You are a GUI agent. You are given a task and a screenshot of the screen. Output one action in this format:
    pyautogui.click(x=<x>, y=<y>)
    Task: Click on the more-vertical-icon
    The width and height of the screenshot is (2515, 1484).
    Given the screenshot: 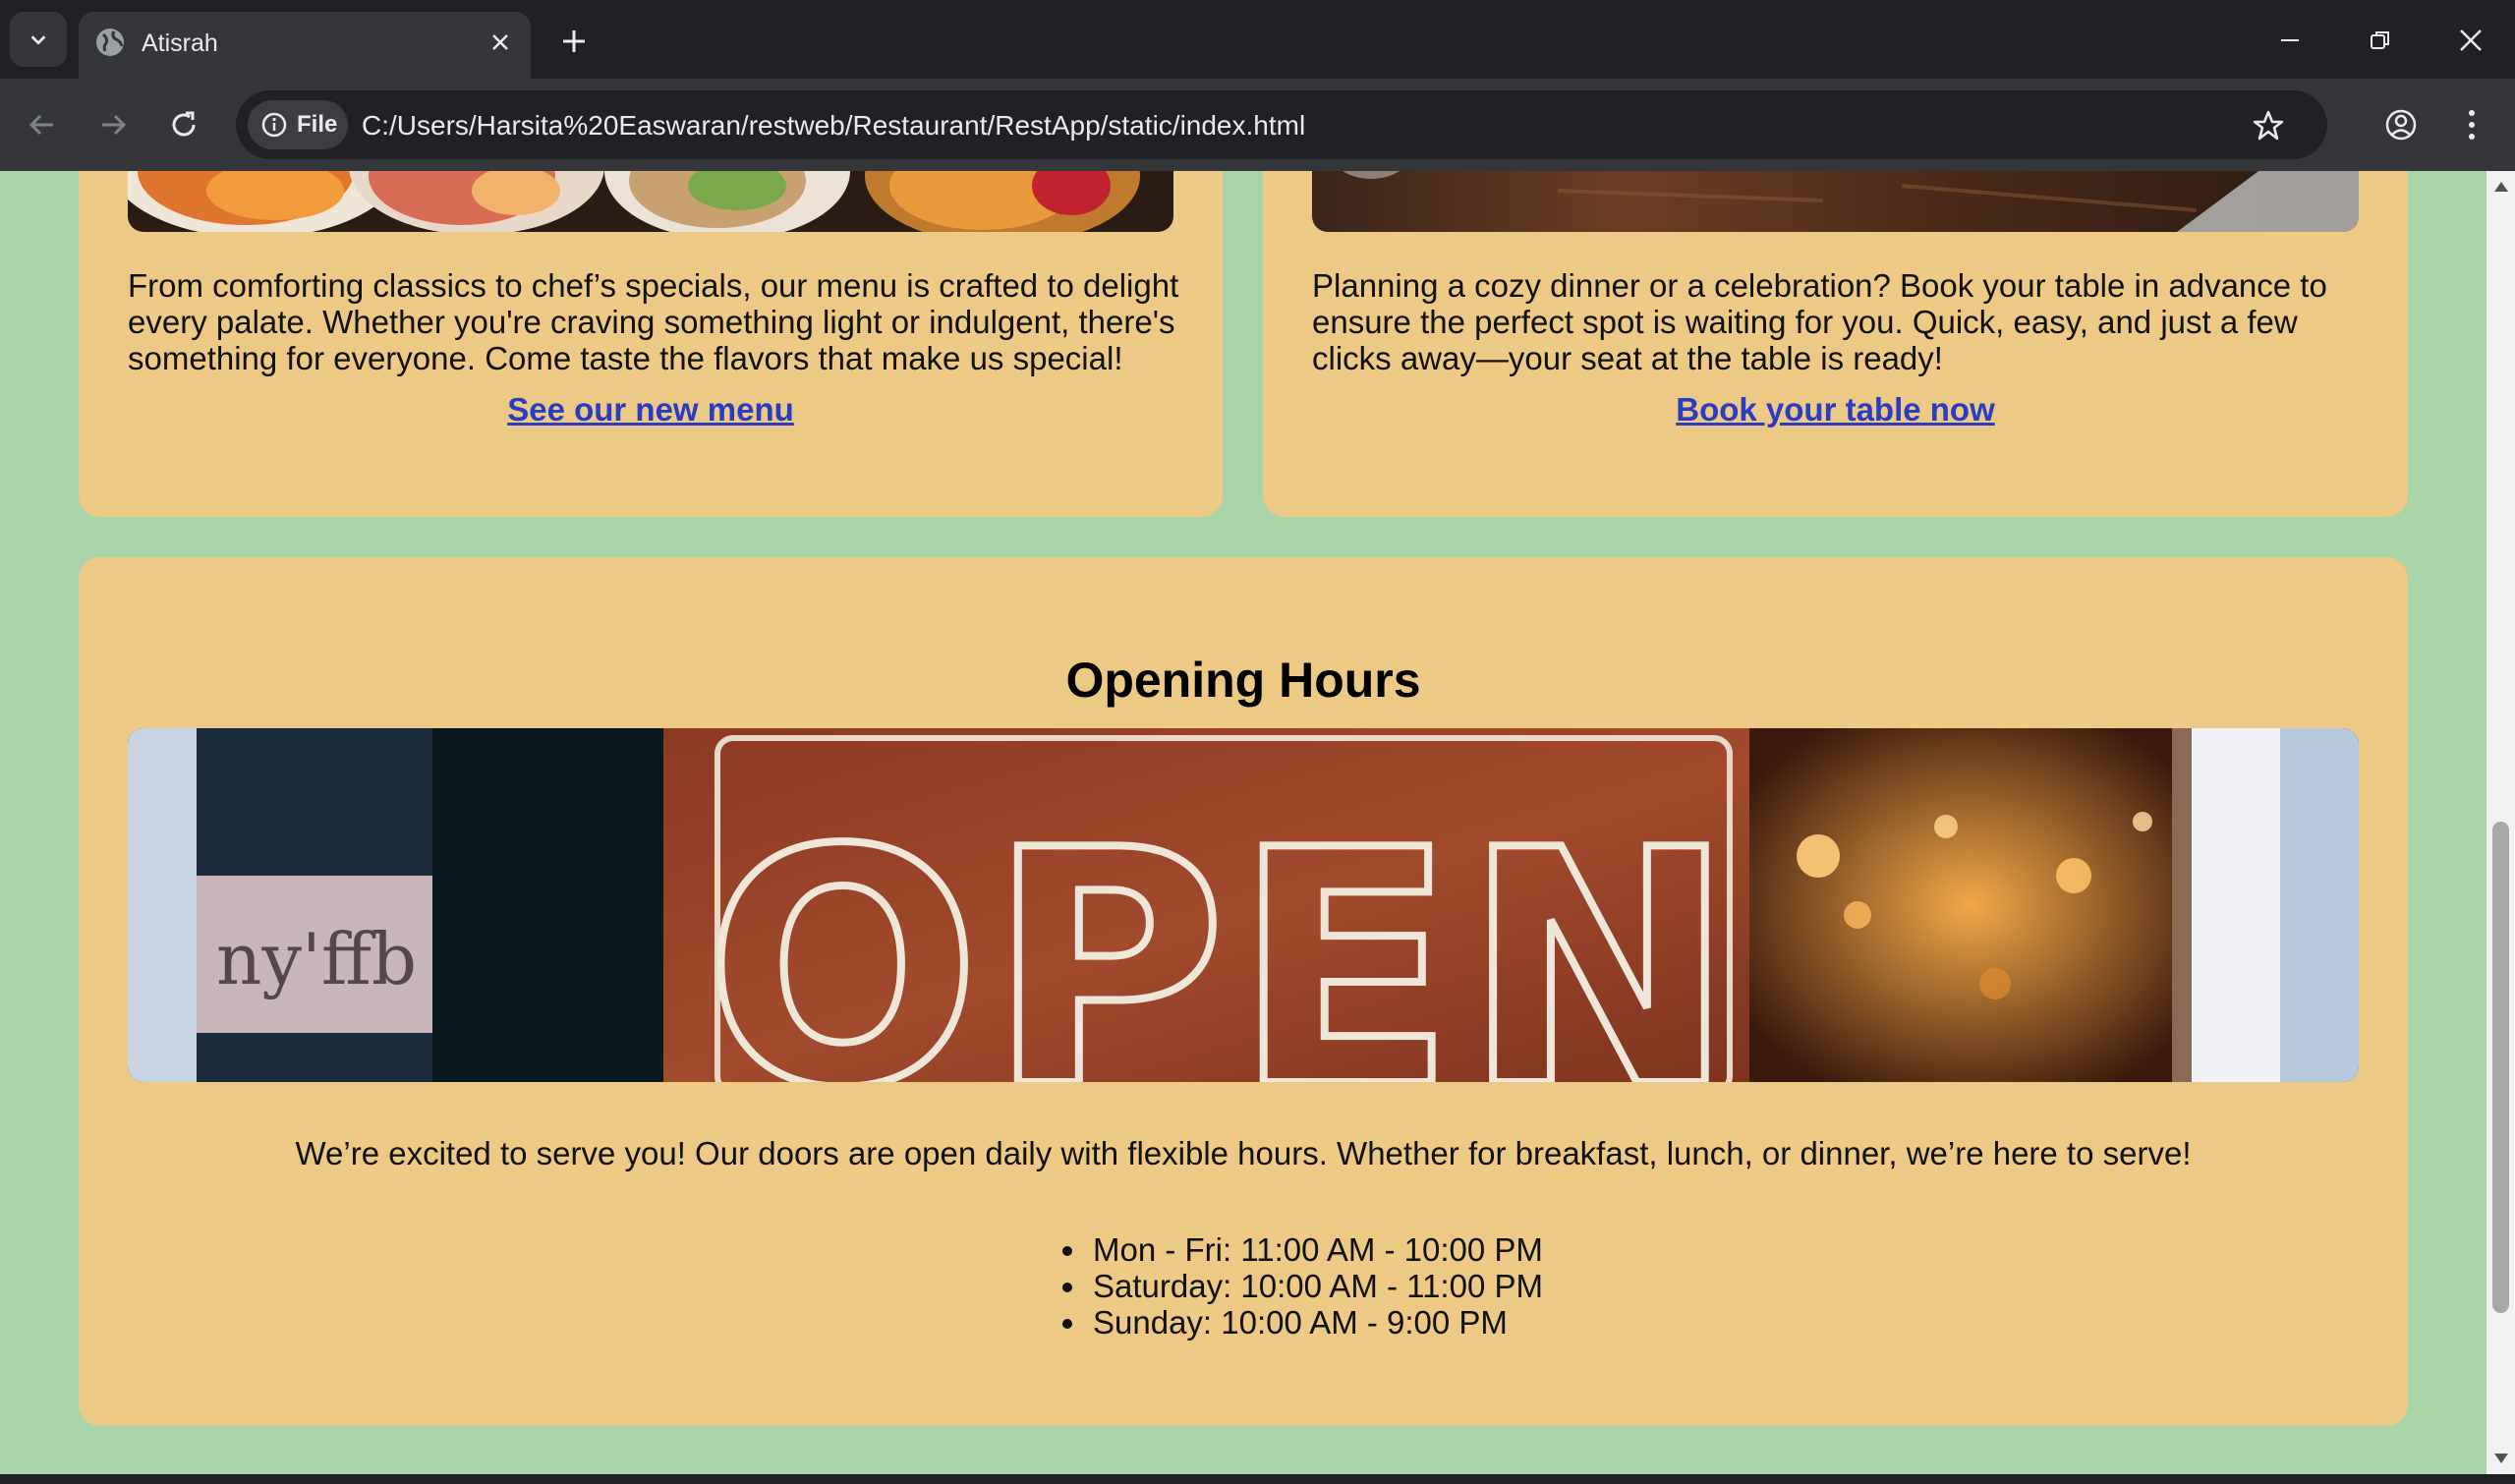 What is the action you would take?
    pyautogui.click(x=2472, y=125)
    